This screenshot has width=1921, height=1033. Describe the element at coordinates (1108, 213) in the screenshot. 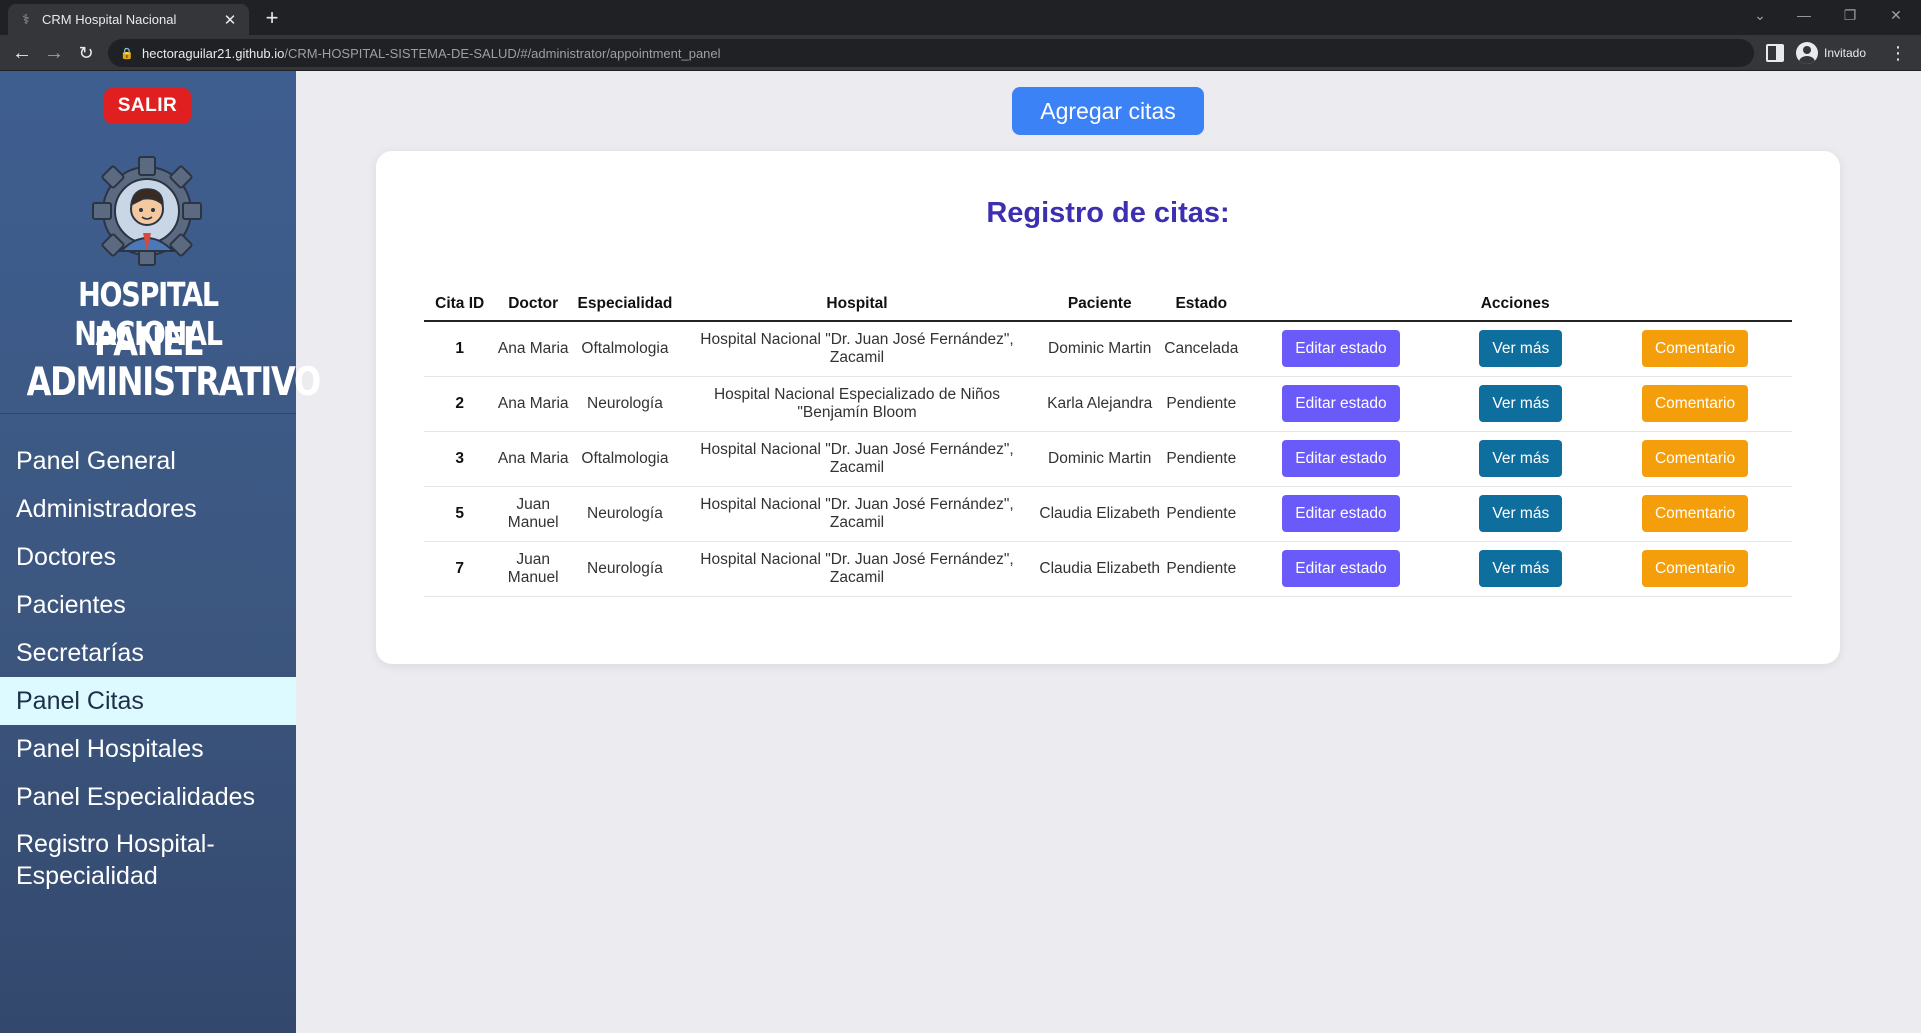

I see `card-title: Registro de citas:` at that location.